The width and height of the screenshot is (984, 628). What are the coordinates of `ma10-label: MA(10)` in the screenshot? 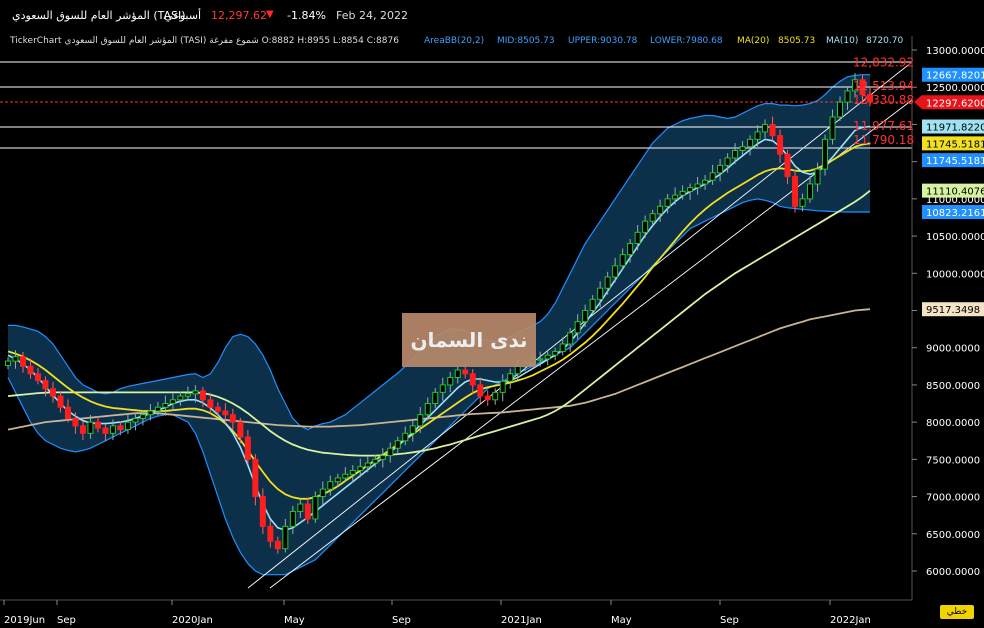 It's located at (842, 41).